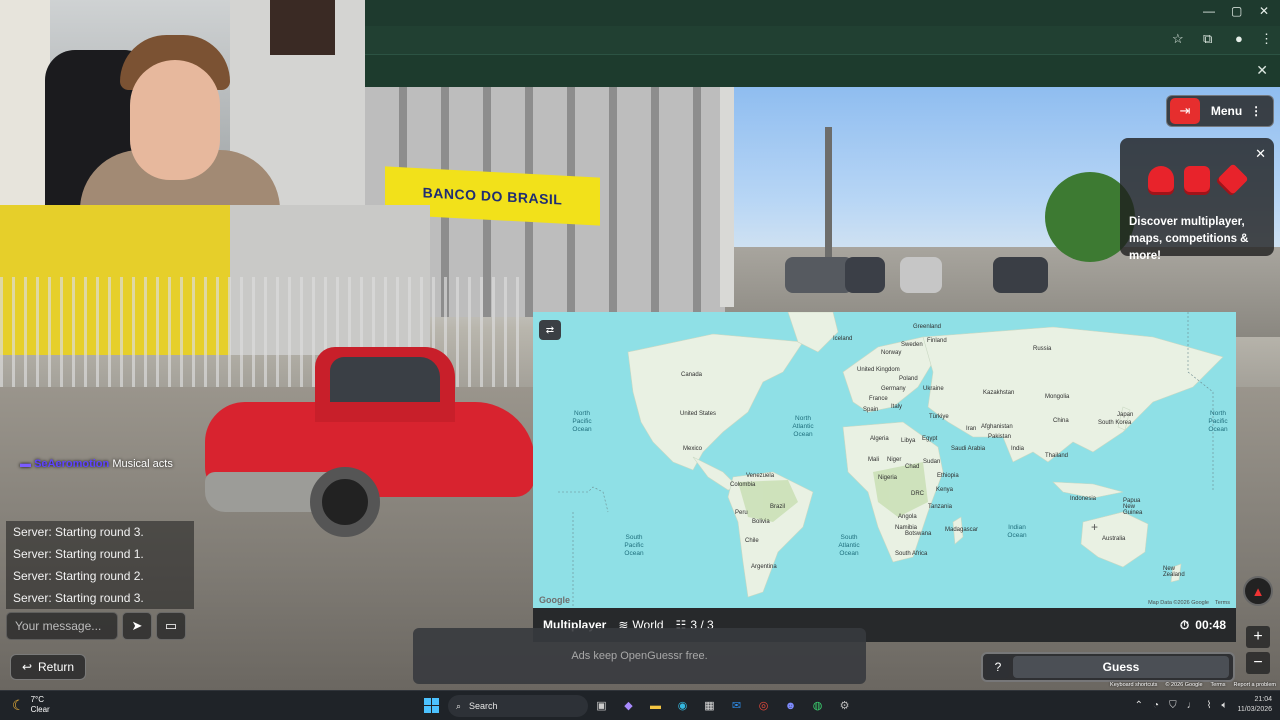 The height and width of the screenshot is (720, 1280). Describe the element at coordinates (48, 667) in the screenshot. I see `return-button: ↩ Return` at that location.